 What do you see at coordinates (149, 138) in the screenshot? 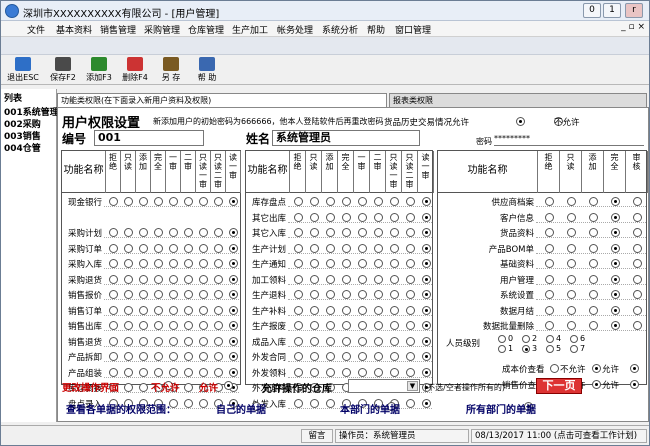
I see `id-field: 001` at bounding box center [149, 138].